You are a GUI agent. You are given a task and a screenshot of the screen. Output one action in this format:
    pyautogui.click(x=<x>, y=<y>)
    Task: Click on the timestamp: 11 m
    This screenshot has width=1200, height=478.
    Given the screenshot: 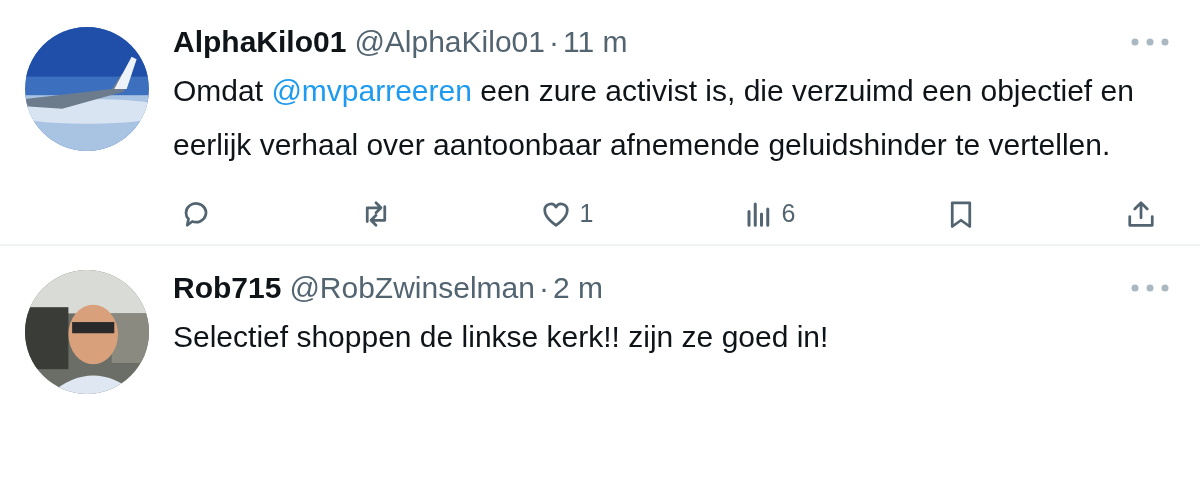 What is the action you would take?
    pyautogui.click(x=595, y=42)
    